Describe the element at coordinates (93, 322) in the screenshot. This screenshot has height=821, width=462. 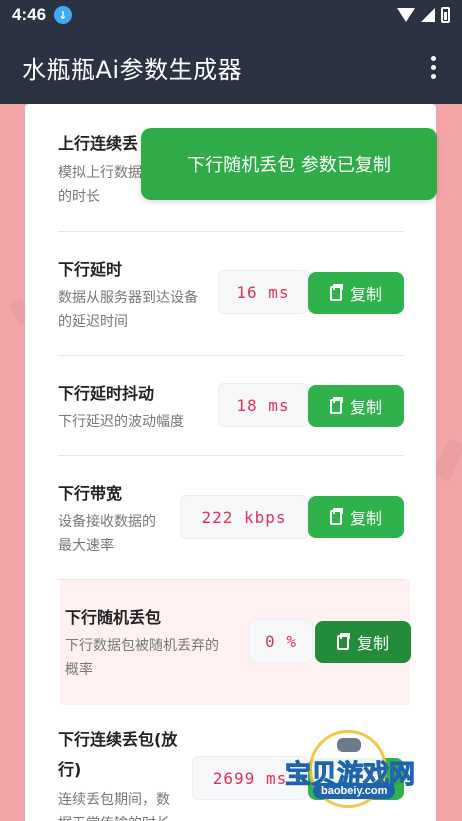
I see `row-description-2: 的延迟时间` at that location.